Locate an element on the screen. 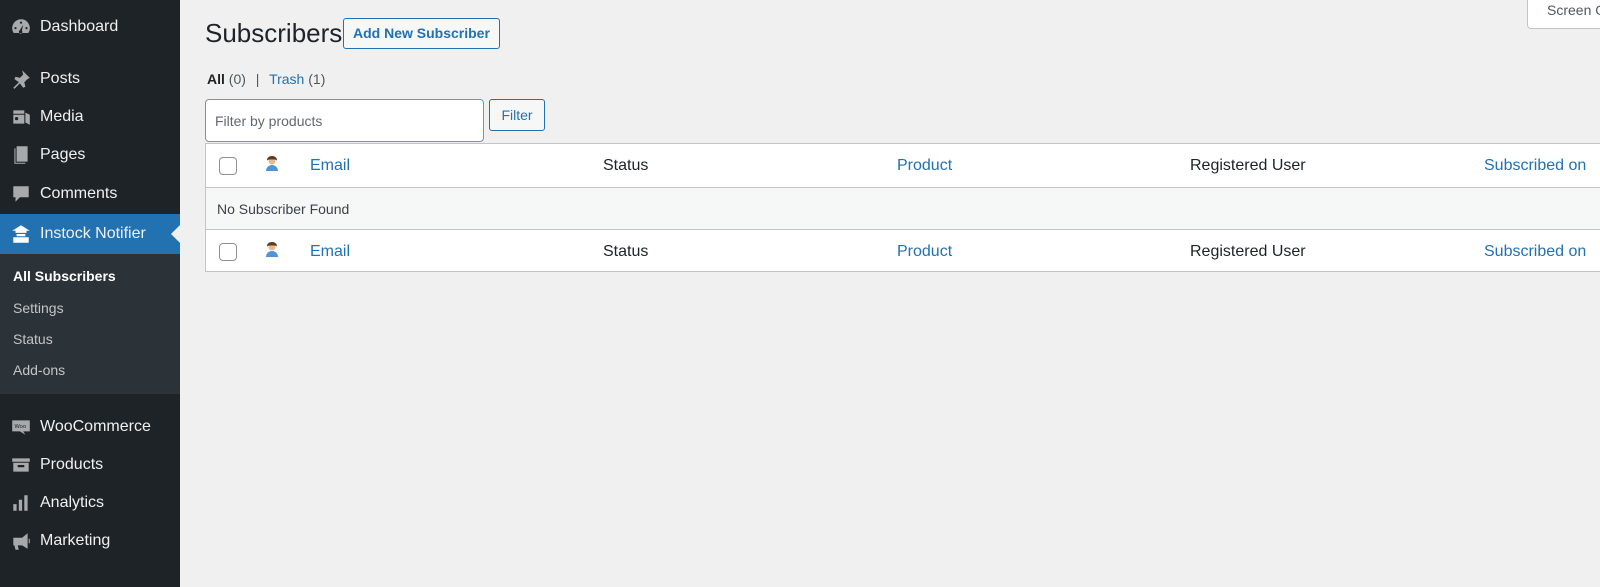 This screenshot has height=587, width=1600. column-footer-email: Email is located at coordinates (330, 252).